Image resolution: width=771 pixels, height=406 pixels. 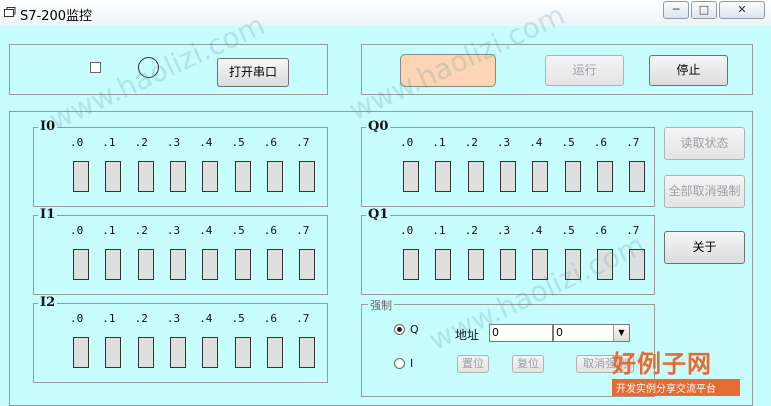 I want to click on watermark-logo: 好例子网 开发实例分享交流平台, so click(x=676, y=370).